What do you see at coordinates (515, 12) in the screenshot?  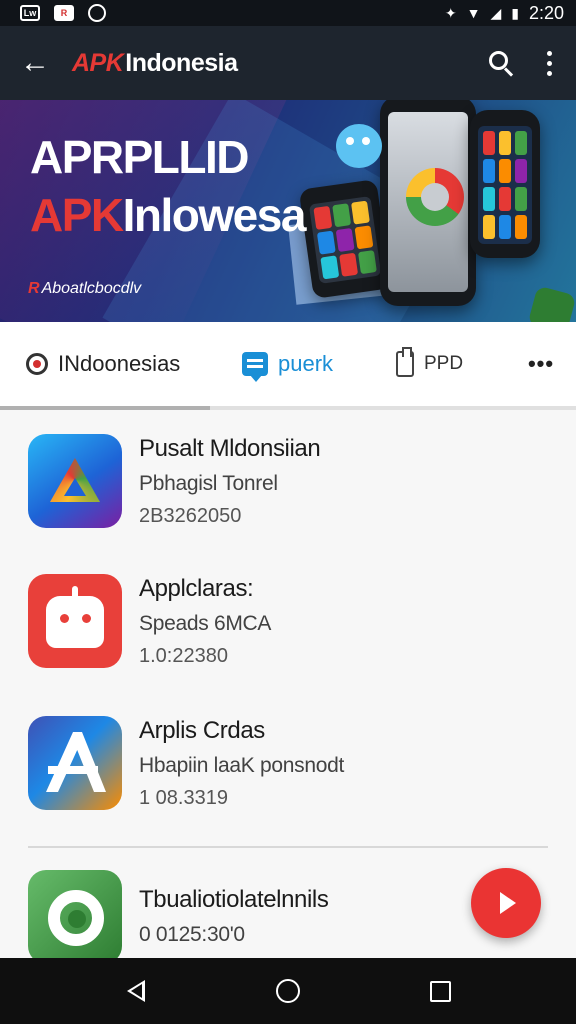 I see `battery-icon: ▮` at bounding box center [515, 12].